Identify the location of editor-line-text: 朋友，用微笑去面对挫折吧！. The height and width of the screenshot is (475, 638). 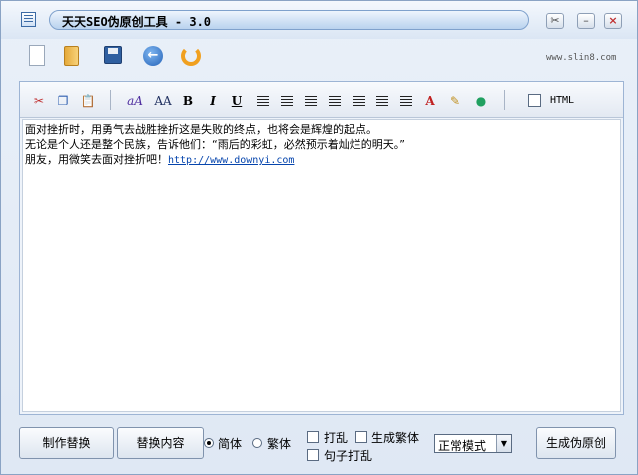
(96, 159).